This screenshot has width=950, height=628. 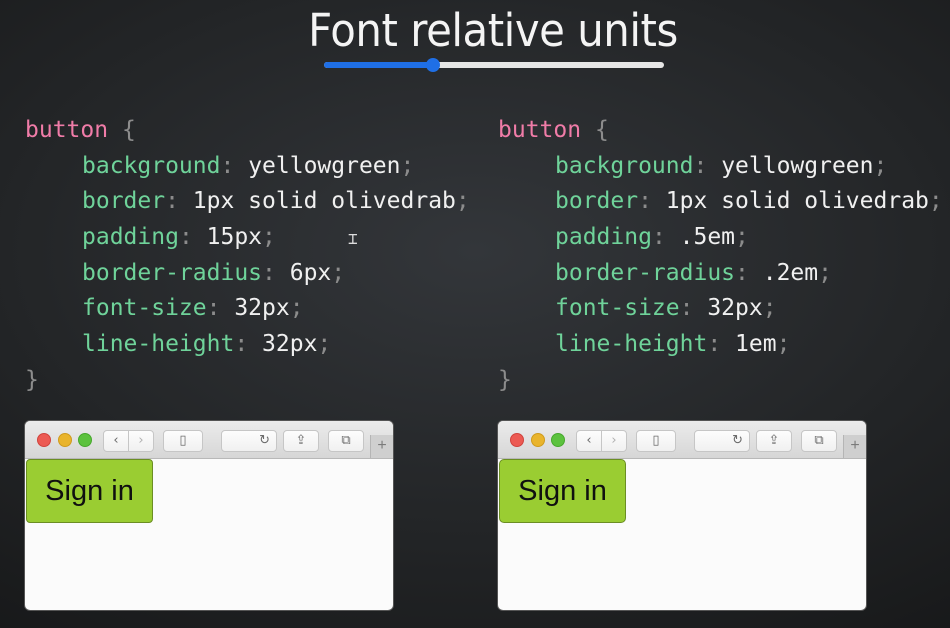 What do you see at coordinates (493, 30) in the screenshot?
I see `slide-title: Font relative units` at bounding box center [493, 30].